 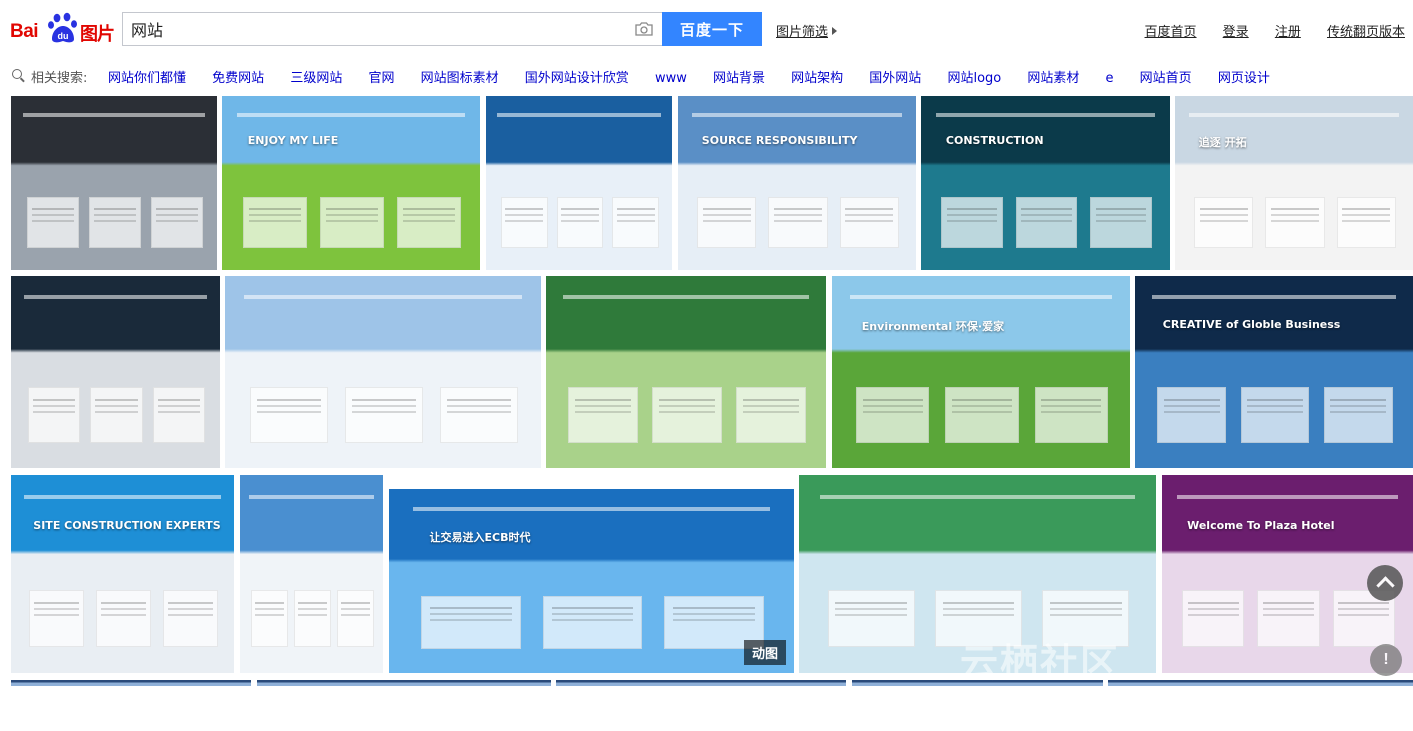 I want to click on image-filter-link: 图片筛选, so click(x=807, y=30).